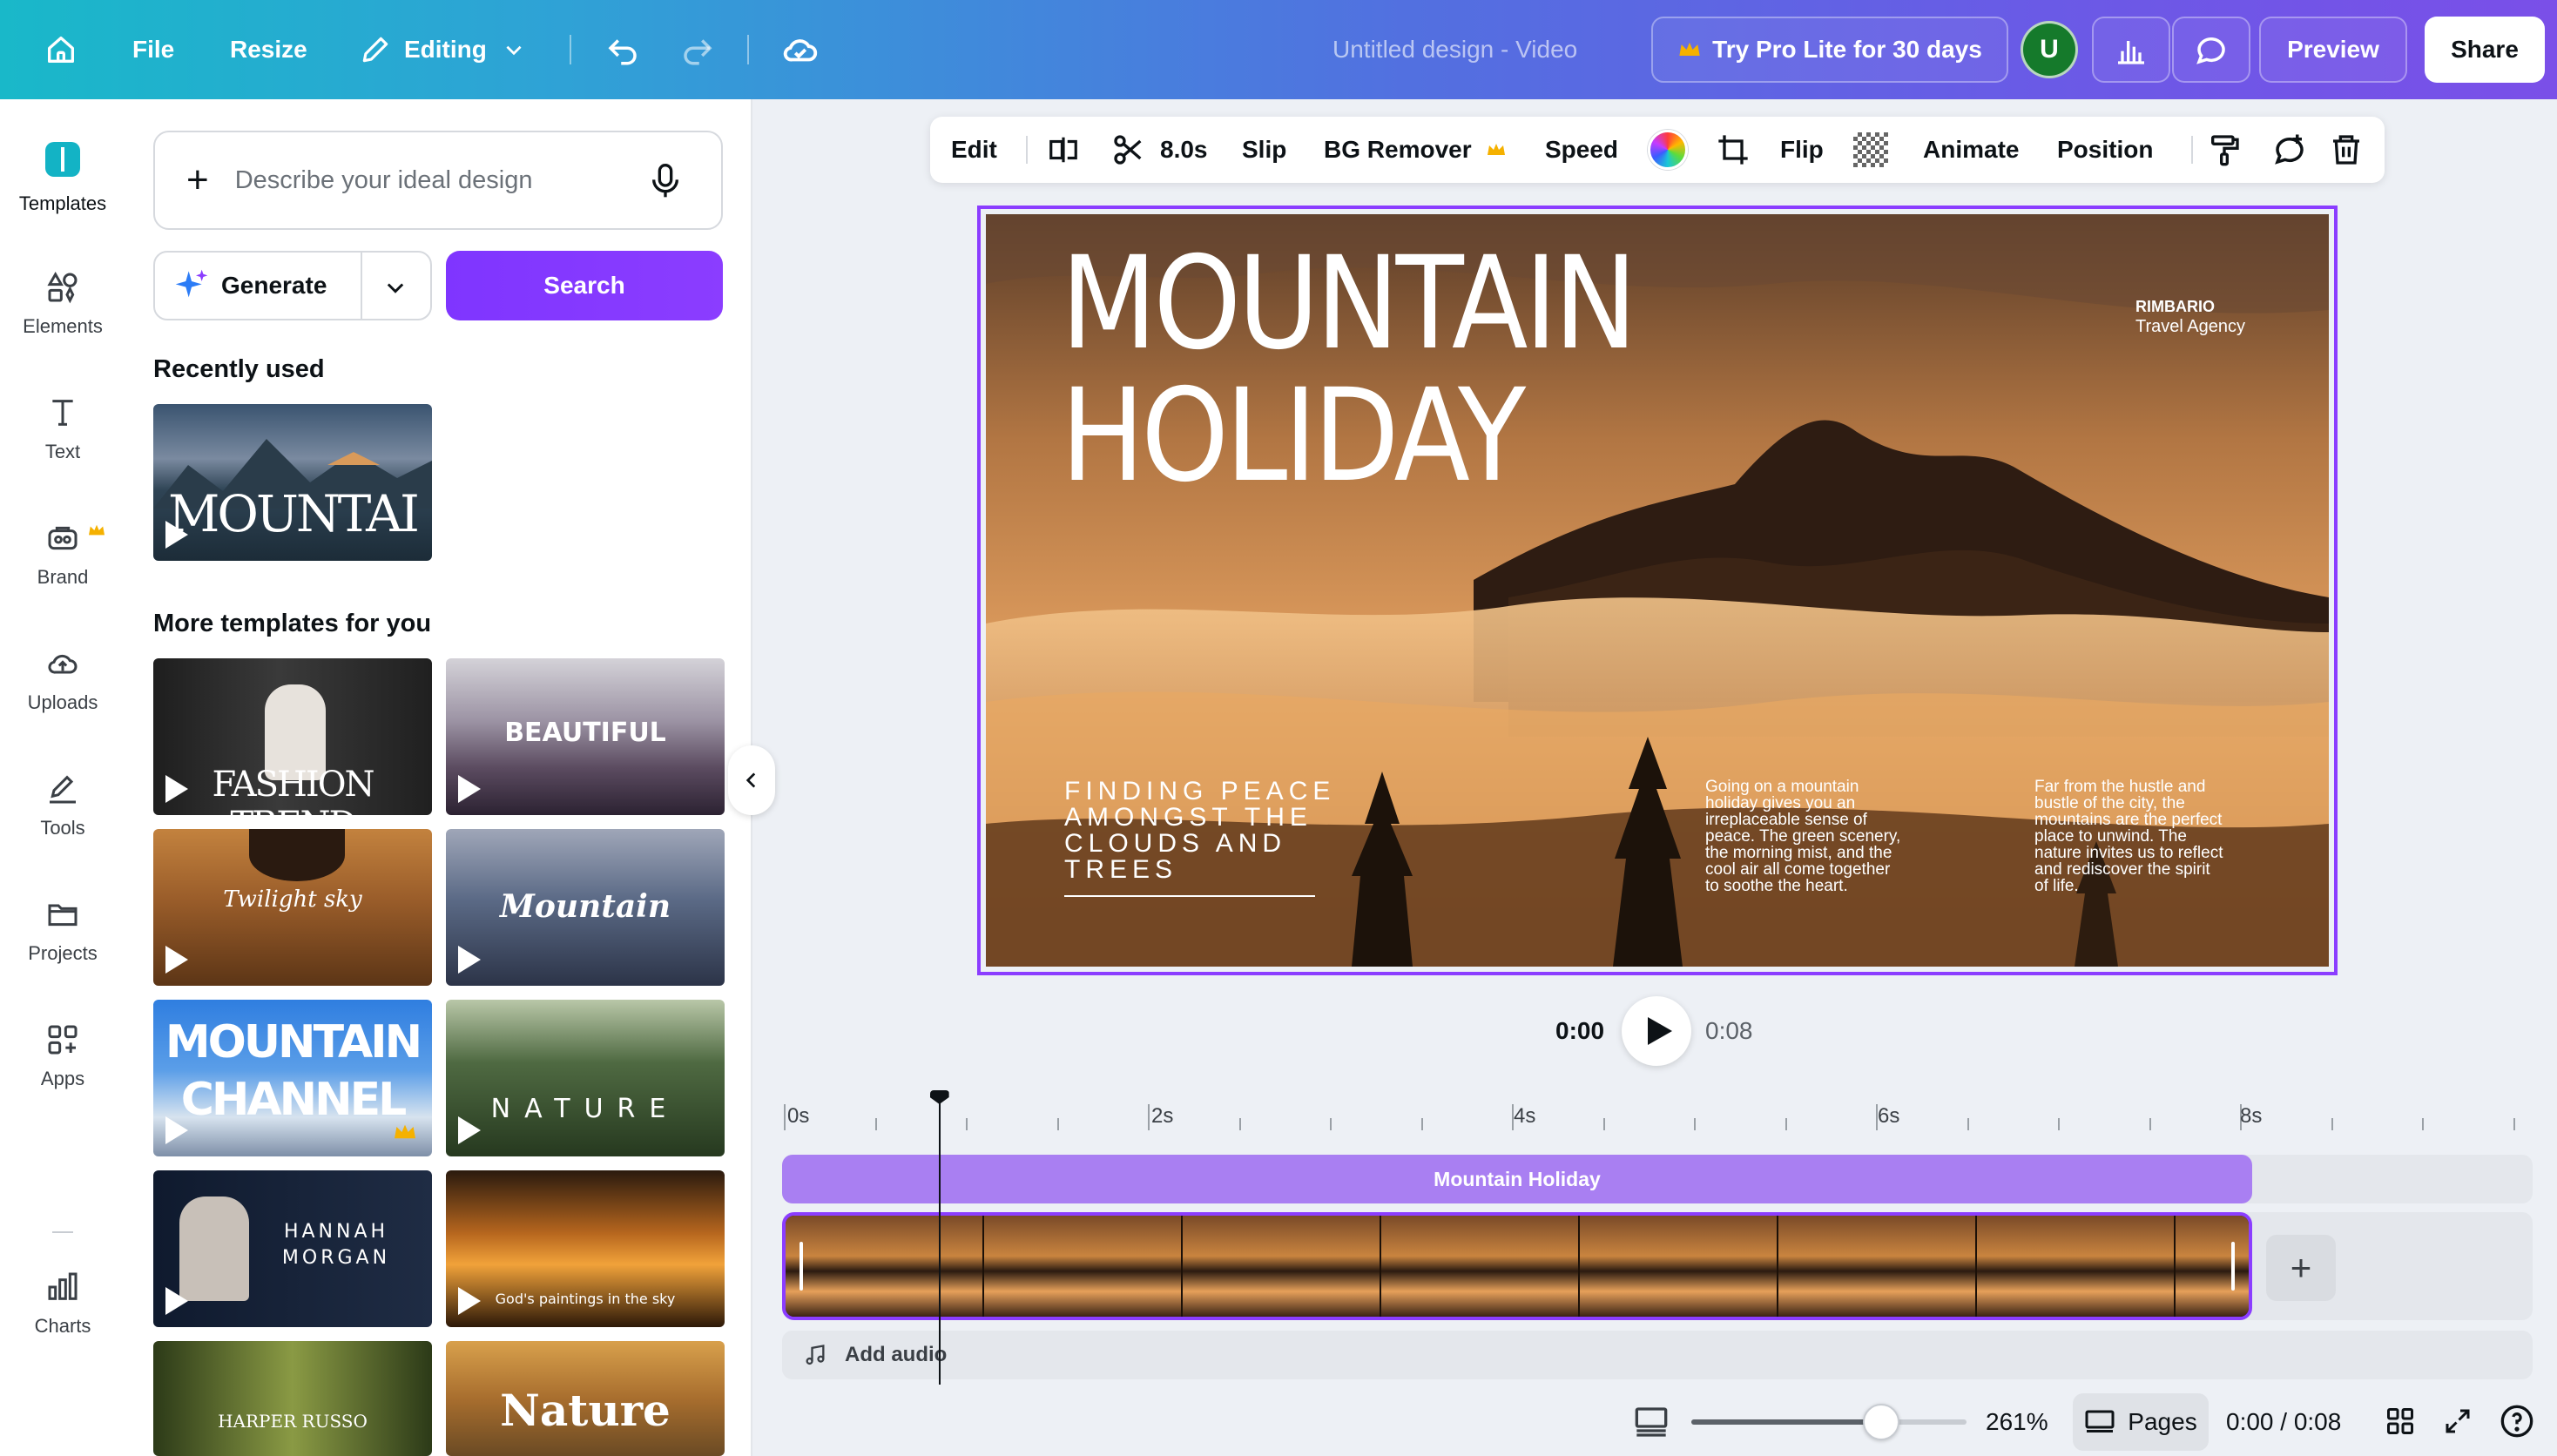 This screenshot has width=2557, height=1456. I want to click on document-title: Untitled design - Video, so click(1454, 49).